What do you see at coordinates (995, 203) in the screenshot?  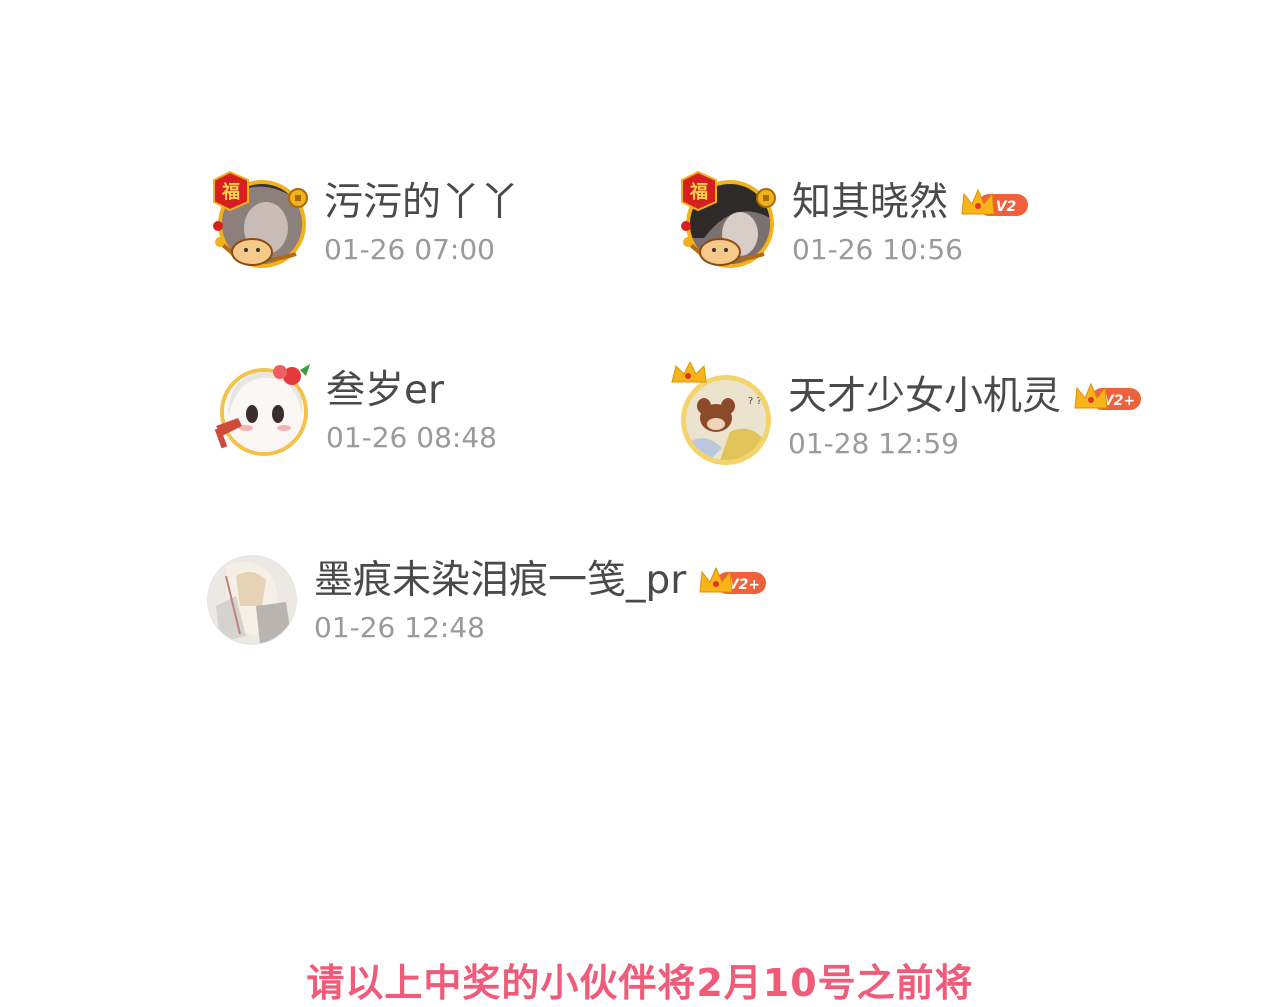 I see `vip-badge-icon: V2` at bounding box center [995, 203].